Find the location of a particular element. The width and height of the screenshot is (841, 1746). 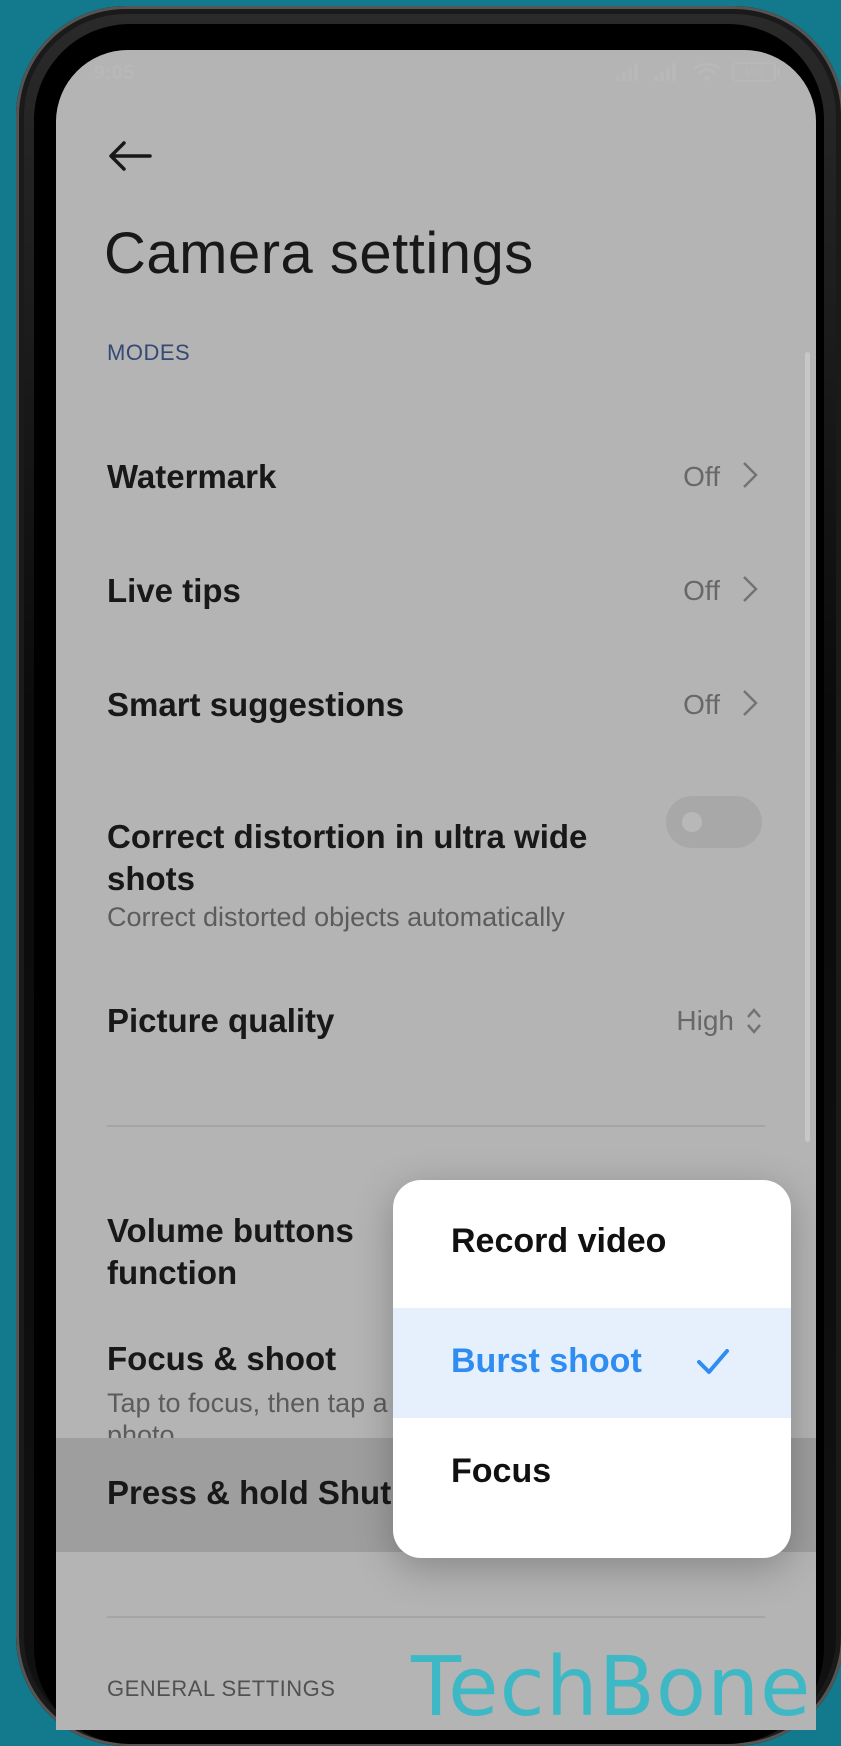

popup-option-burst-shoot: Burst shoot is located at coordinates (592, 1363).